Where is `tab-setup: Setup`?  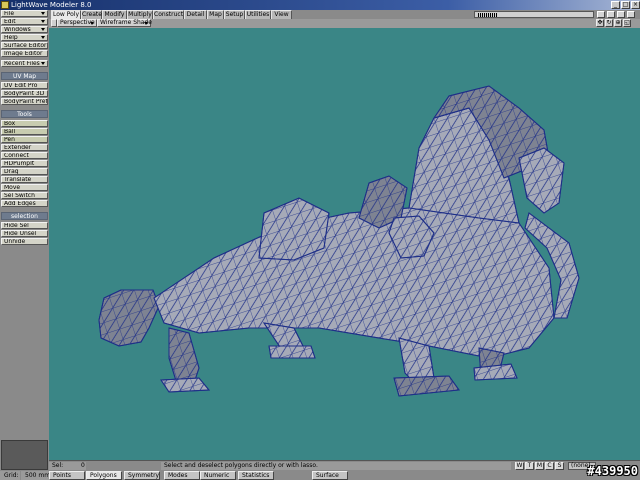
tab-setup: Setup is located at coordinates (234, 14).